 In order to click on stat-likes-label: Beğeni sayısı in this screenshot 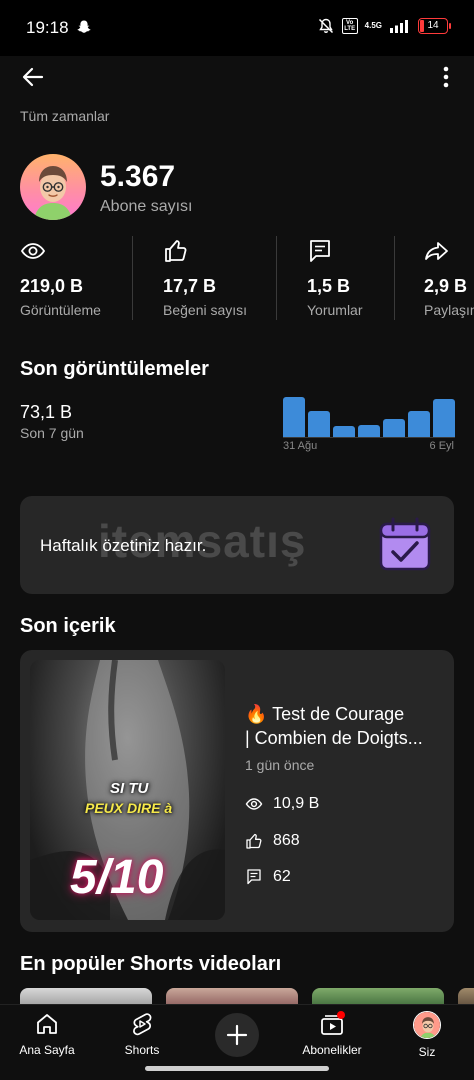, I will do `click(205, 310)`.